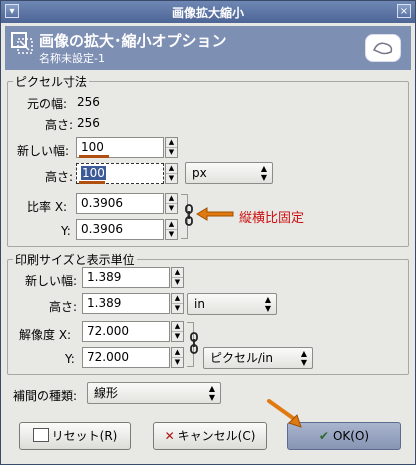  I want to click on res-unit-select: ピクセル/in ▲ ▼, so click(258, 358).